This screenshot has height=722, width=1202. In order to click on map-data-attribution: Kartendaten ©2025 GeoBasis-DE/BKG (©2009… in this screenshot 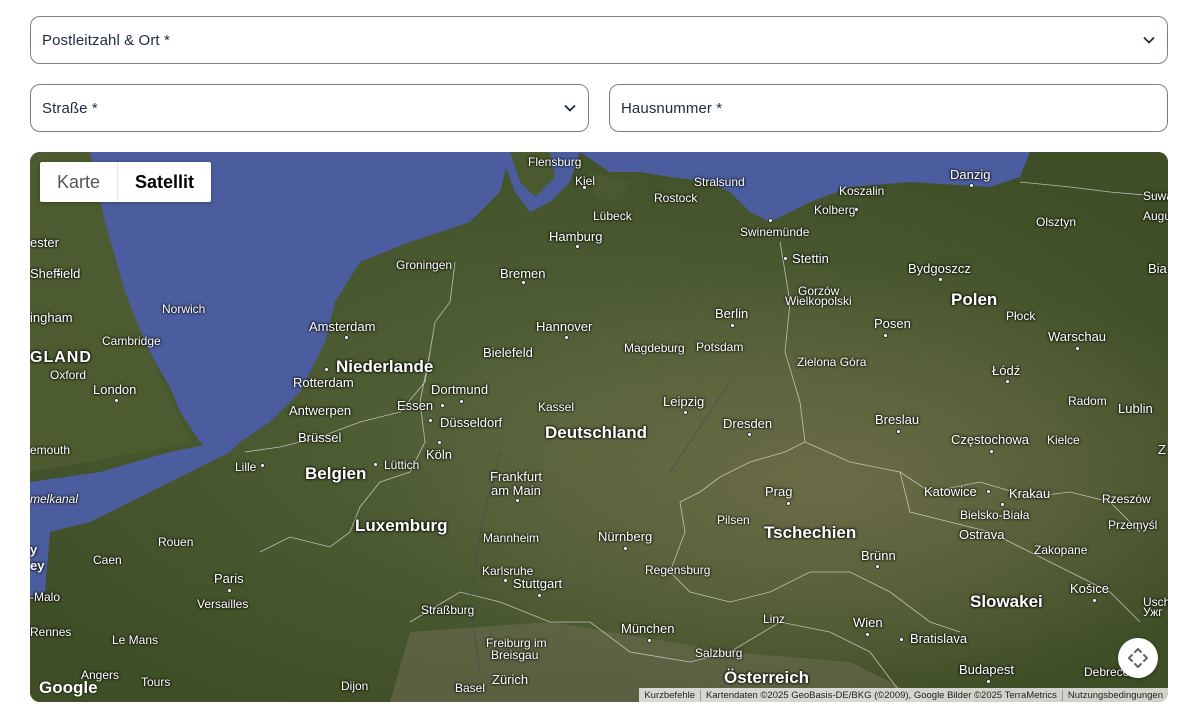, I will do `click(881, 695)`.